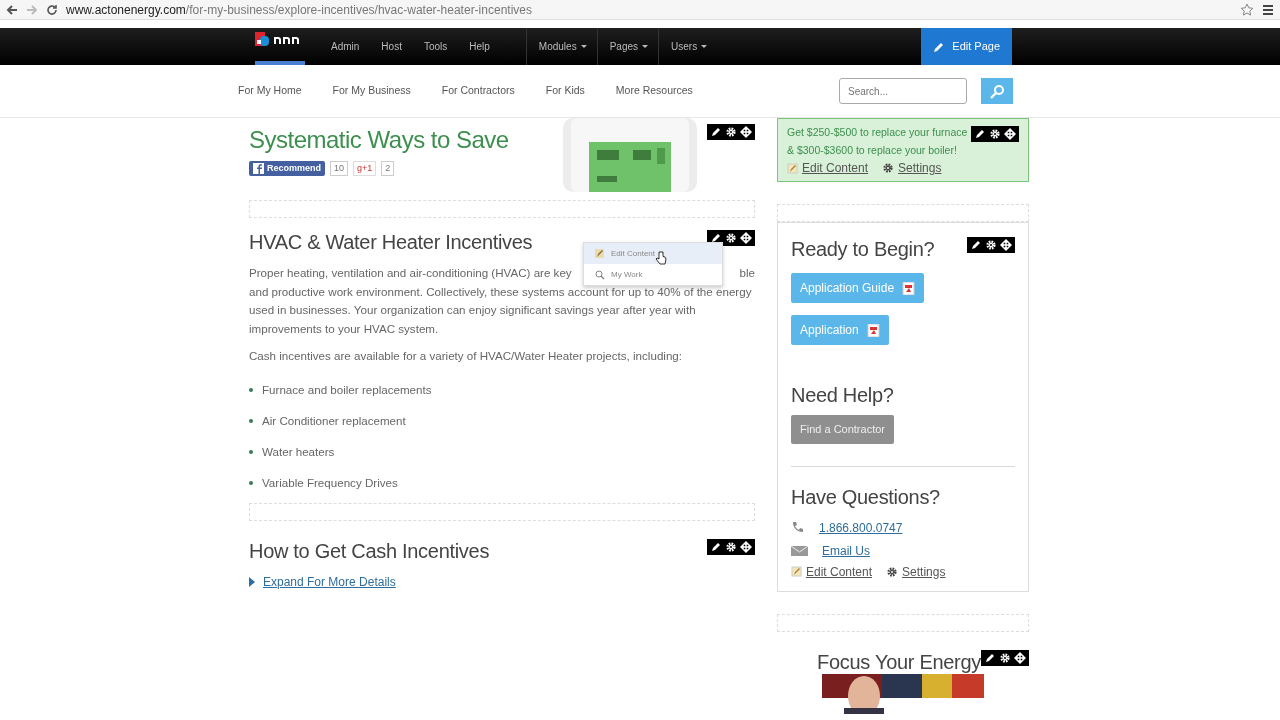 Image resolution: width=1280 pixels, height=720 pixels. Describe the element at coordinates (270, 91) in the screenshot. I see `nav-link: For My Home` at that location.